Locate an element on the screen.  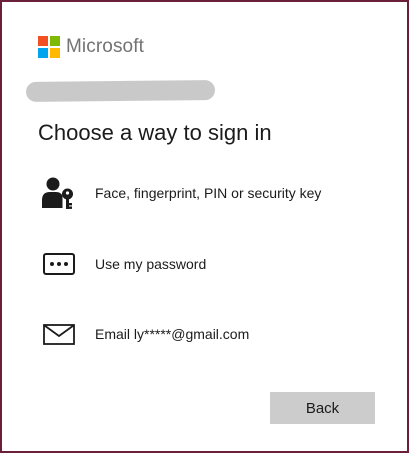
option-label: Use my password is located at coordinates (151, 264).